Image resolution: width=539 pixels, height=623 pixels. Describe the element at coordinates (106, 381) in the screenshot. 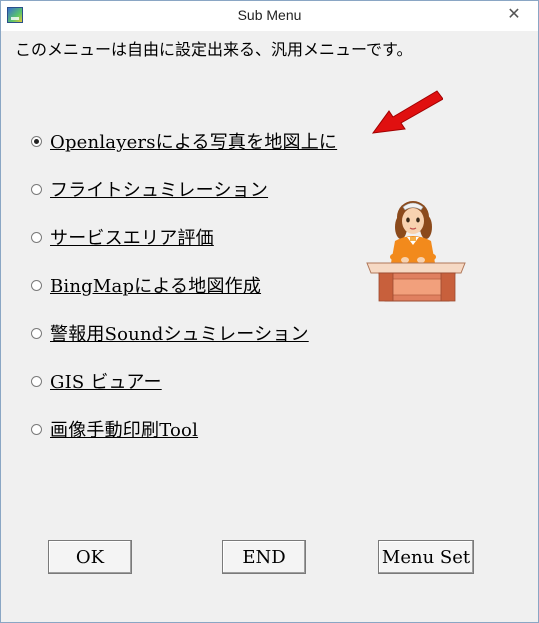

I see `menu-item-label: GIS ビュアー` at that location.